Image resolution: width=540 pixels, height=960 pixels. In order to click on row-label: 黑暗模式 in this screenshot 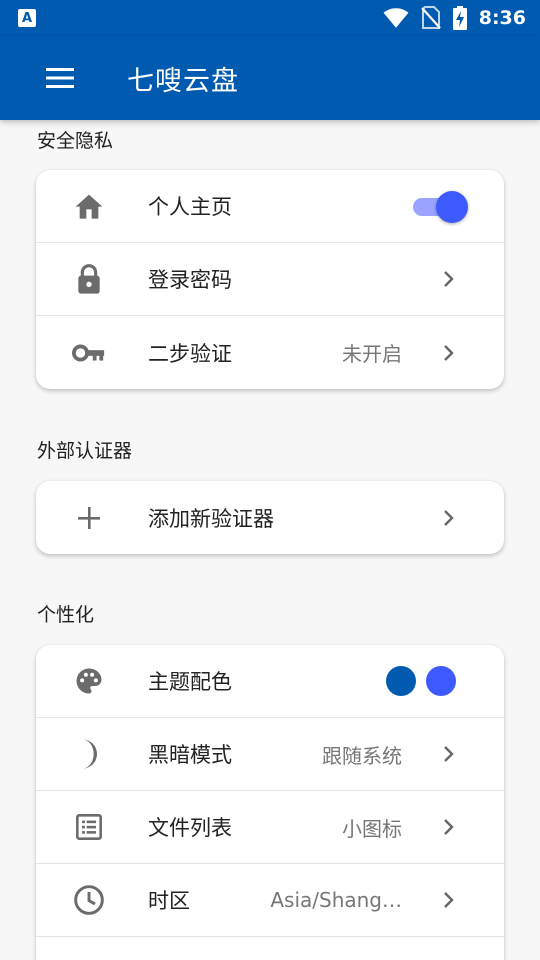, I will do `click(190, 755)`.